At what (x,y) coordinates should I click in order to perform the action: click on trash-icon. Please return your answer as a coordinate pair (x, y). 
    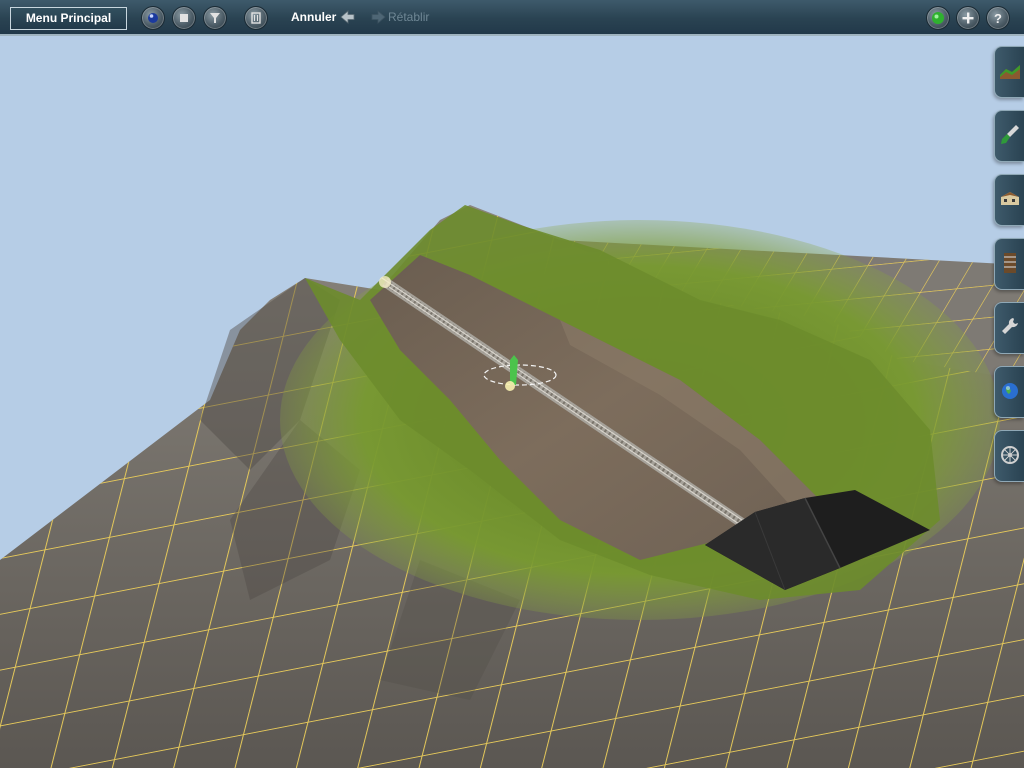
    Looking at the image, I should click on (256, 18).